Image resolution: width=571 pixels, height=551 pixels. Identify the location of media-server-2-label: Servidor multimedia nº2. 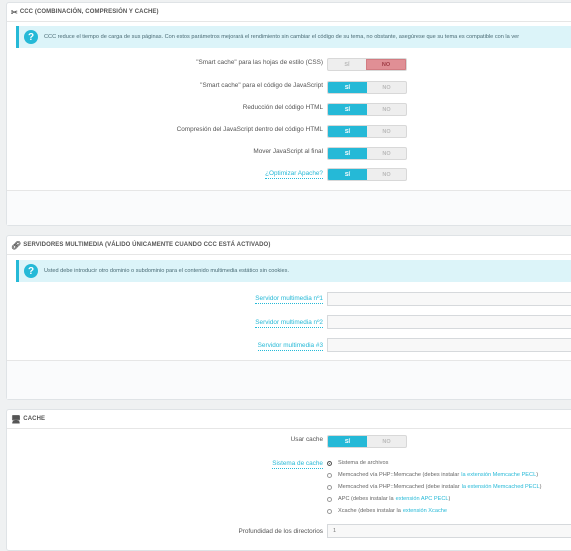
(289, 323).